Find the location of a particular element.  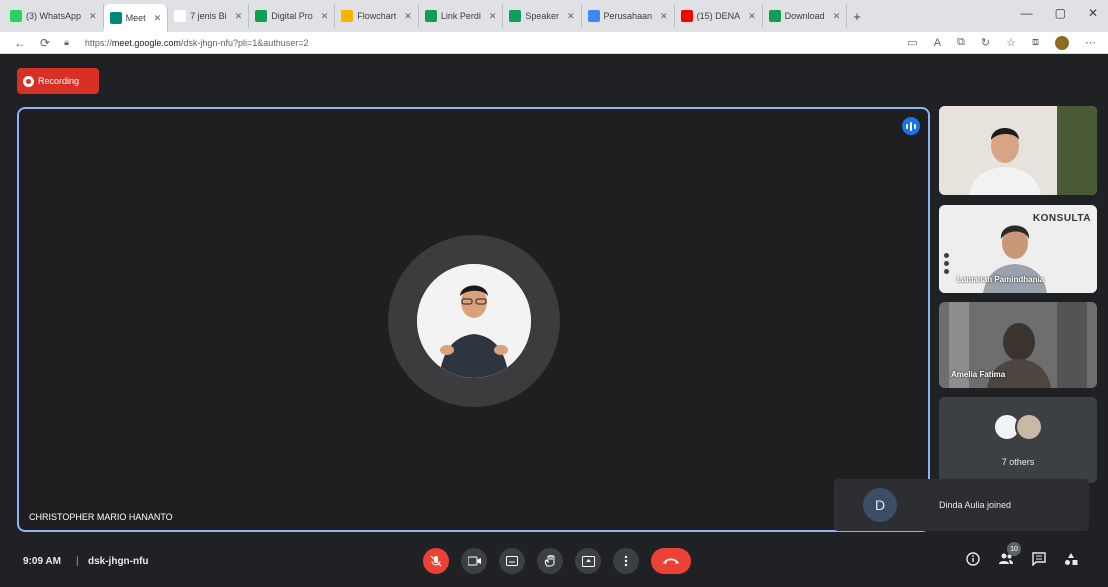

camera-icon is located at coordinates (474, 561).